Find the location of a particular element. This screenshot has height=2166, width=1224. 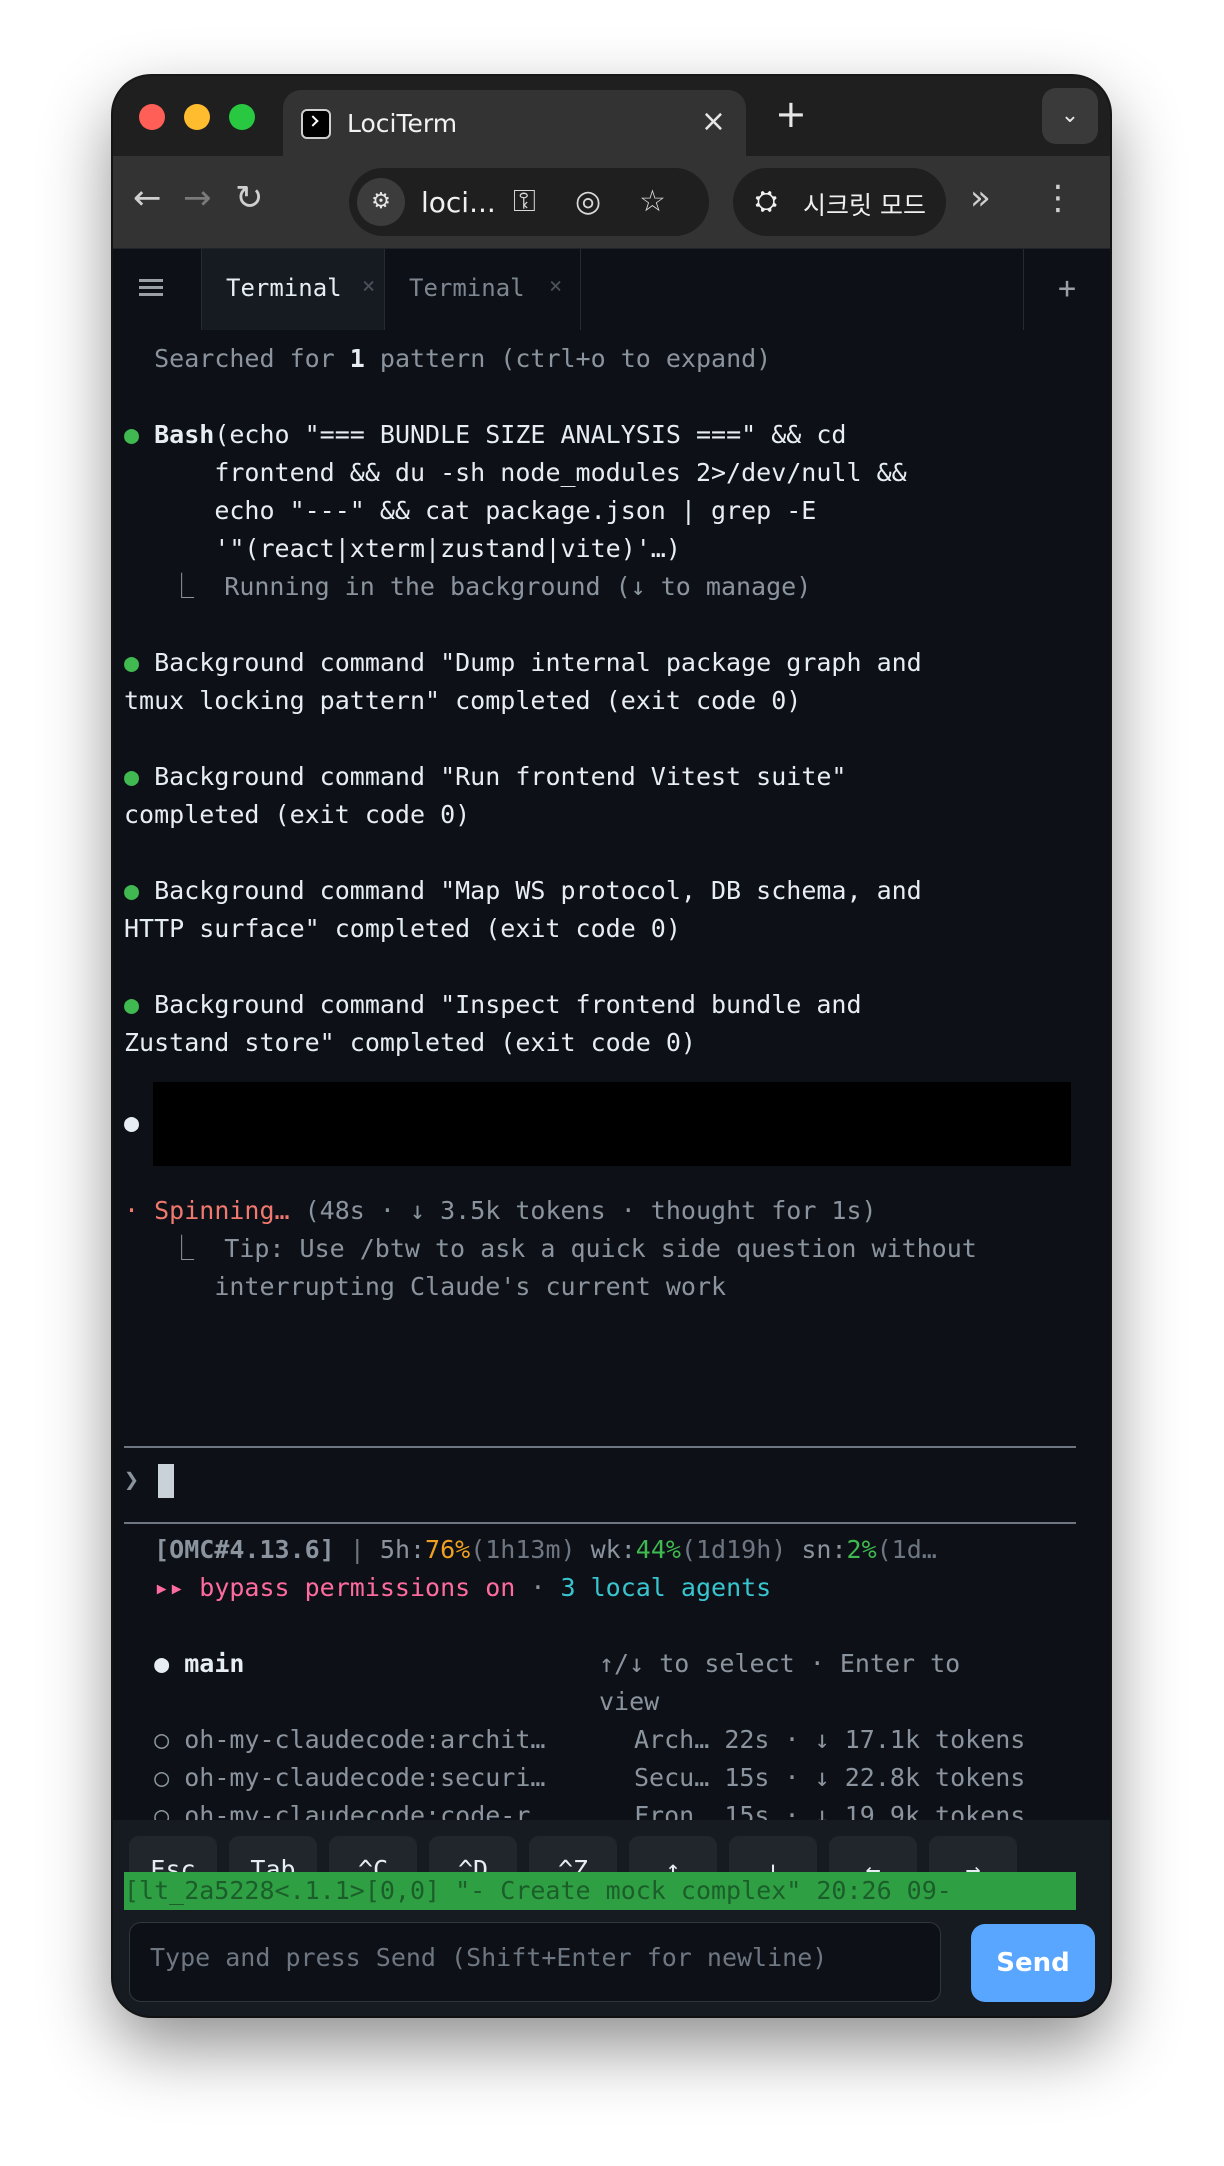

key-icon: ⚿ is located at coordinates (524, 202).